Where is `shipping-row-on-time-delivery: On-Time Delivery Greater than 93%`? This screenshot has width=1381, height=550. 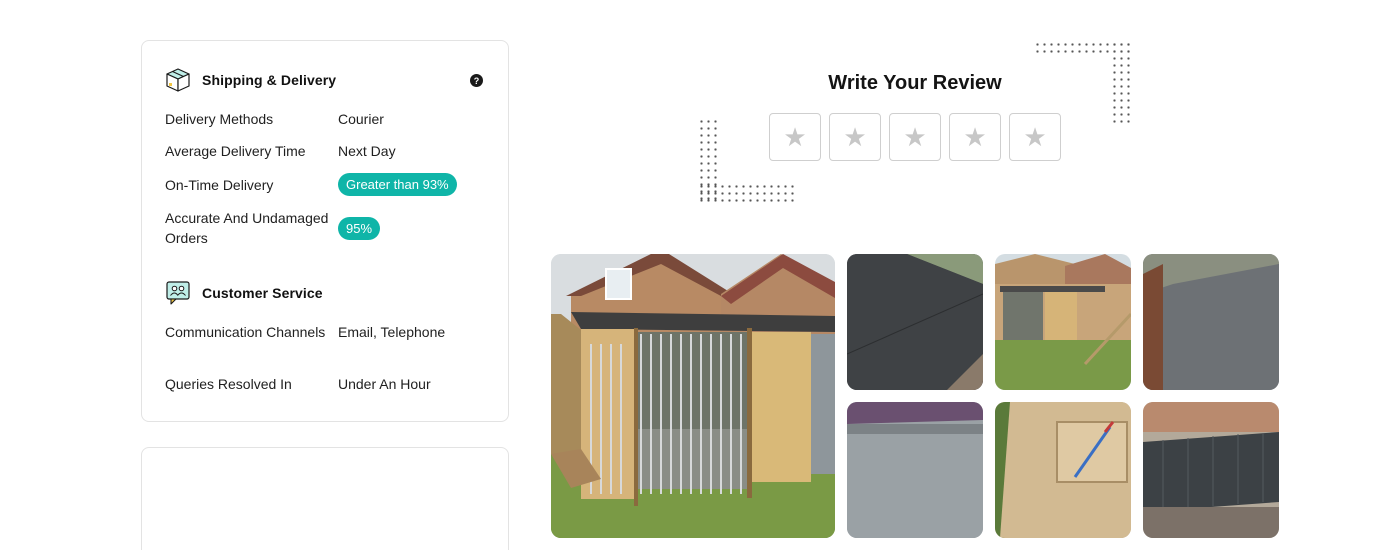 shipping-row-on-time-delivery: On-Time Delivery Greater than 93% is located at coordinates (330, 184).